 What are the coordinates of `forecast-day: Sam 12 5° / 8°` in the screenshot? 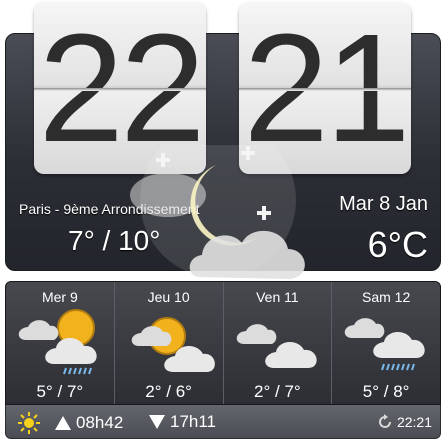 It's located at (386, 343).